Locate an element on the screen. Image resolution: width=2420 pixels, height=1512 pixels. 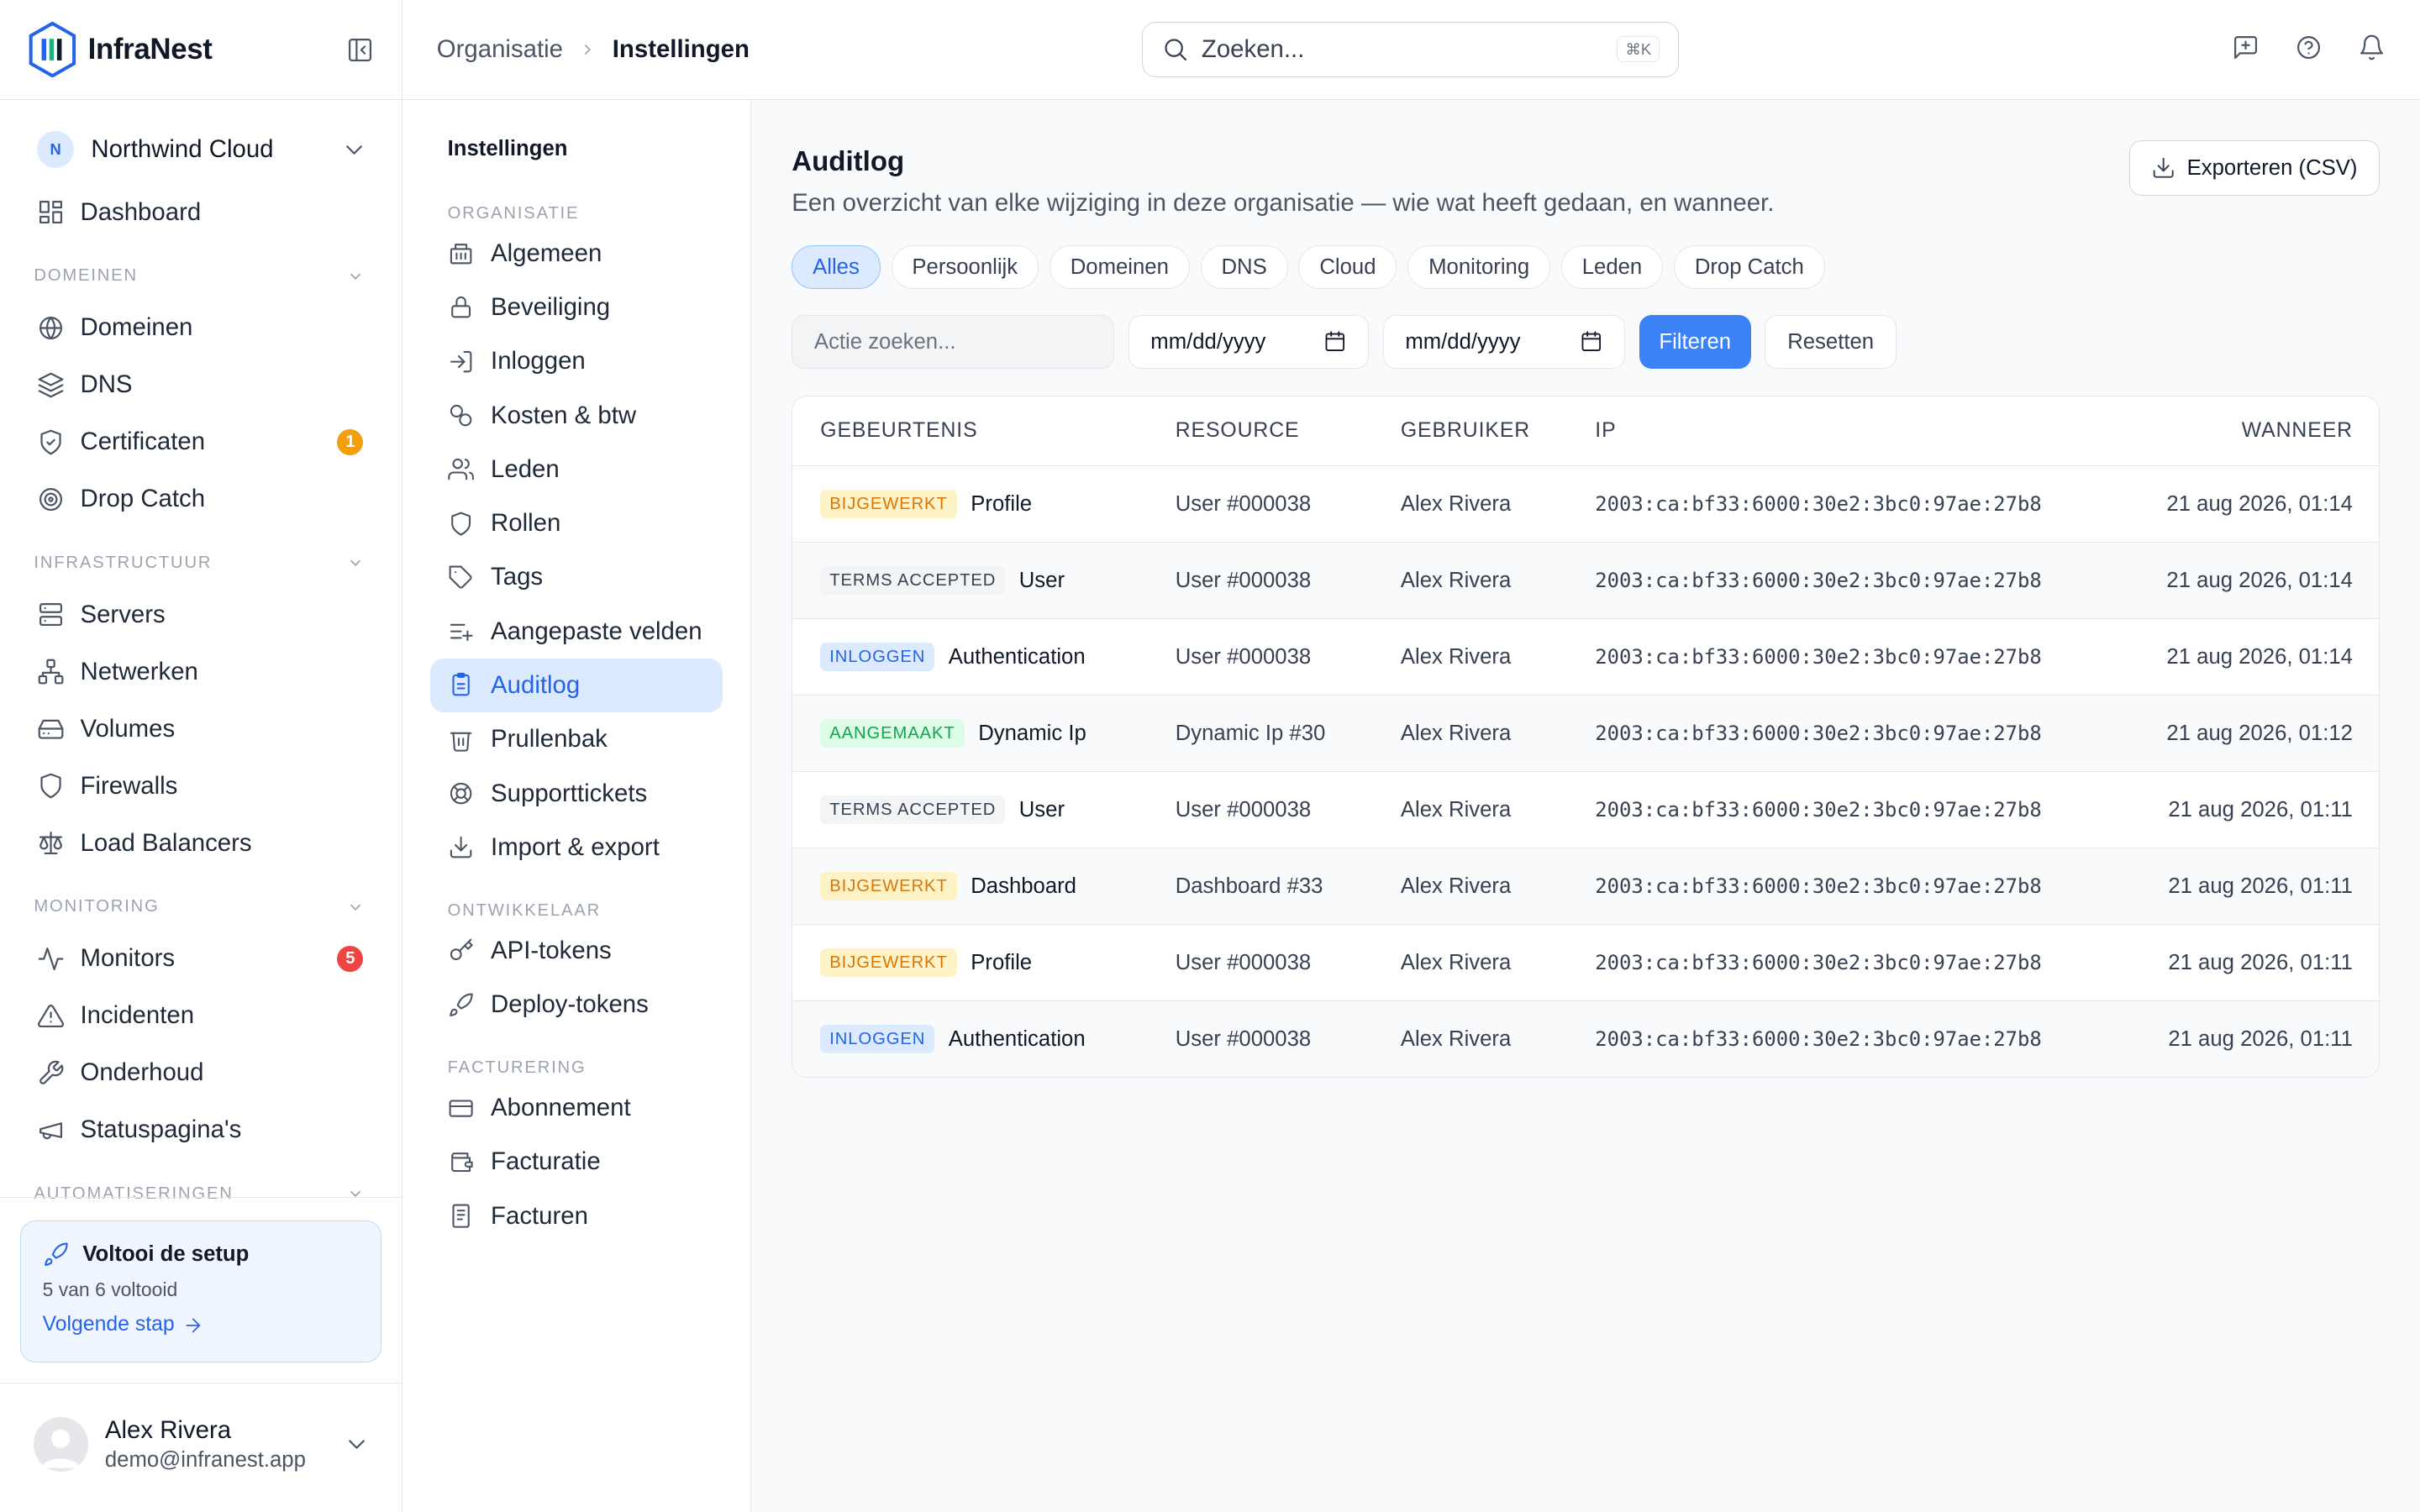
filter-chip-cloud: Cloud is located at coordinates (1347, 267).